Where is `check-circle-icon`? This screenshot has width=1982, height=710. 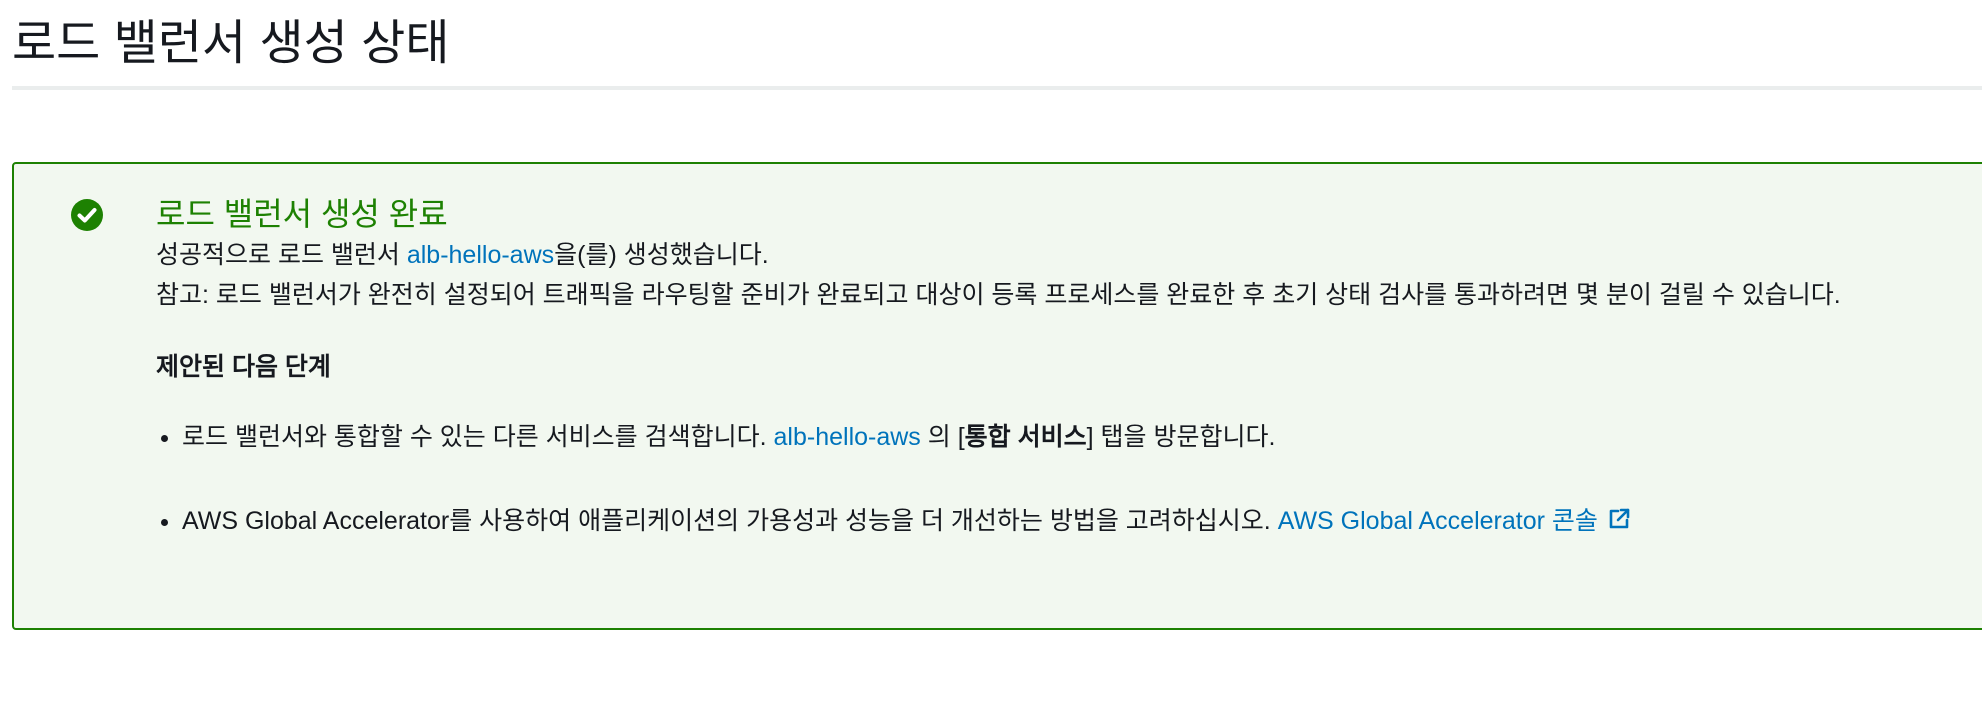
check-circle-icon is located at coordinates (87, 215).